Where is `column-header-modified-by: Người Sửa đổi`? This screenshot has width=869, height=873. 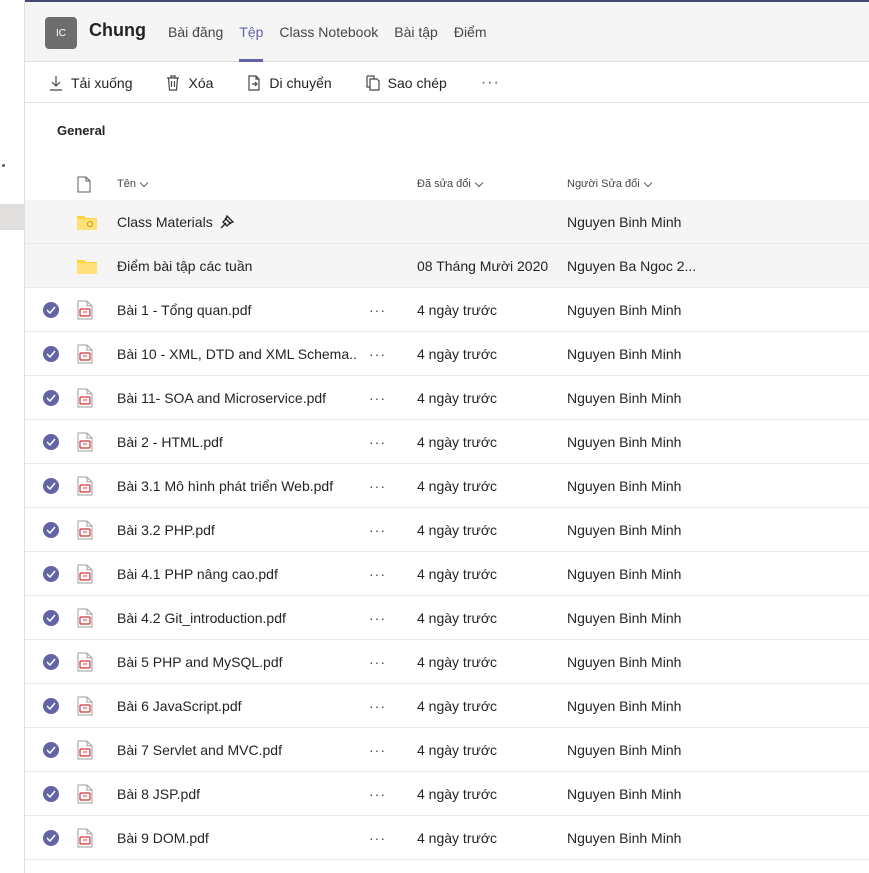
column-header-modified-by: Người Sửa đổi is located at coordinates (609, 184).